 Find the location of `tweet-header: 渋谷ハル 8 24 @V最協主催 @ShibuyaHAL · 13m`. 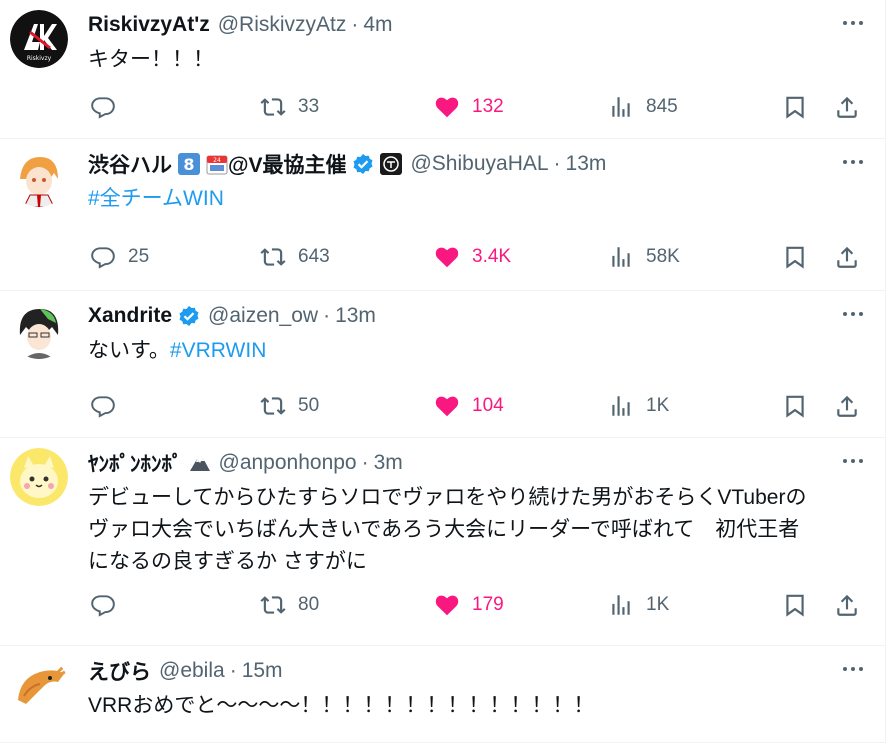

tweet-header: 渋谷ハル 8 24 @V最協主催 @ShibuyaHAL · 13m is located at coordinates (347, 164).